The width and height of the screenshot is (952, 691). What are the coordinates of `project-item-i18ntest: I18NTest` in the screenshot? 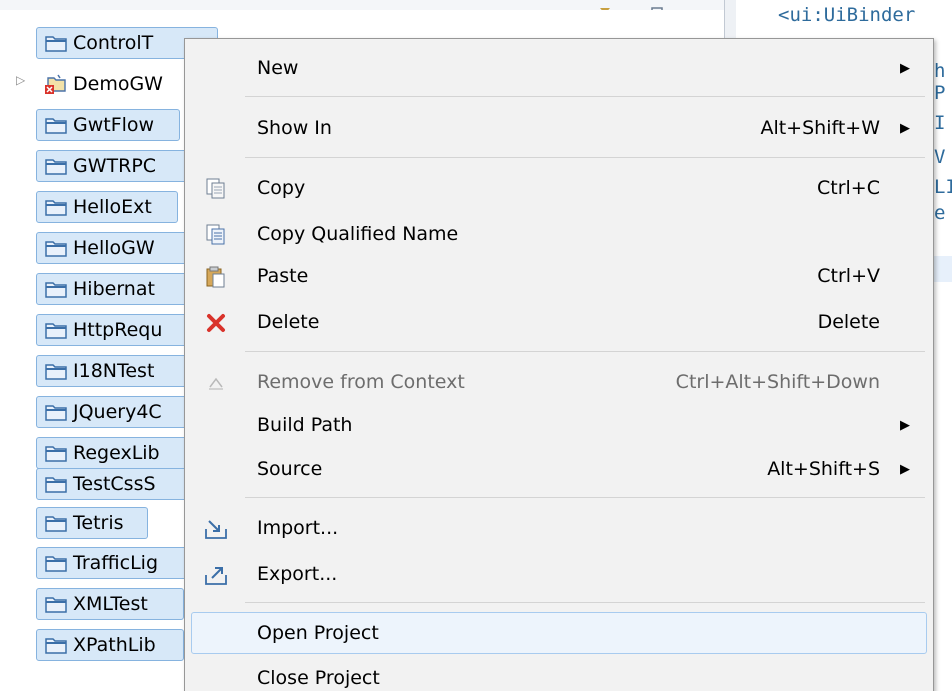 It's located at (116, 371).